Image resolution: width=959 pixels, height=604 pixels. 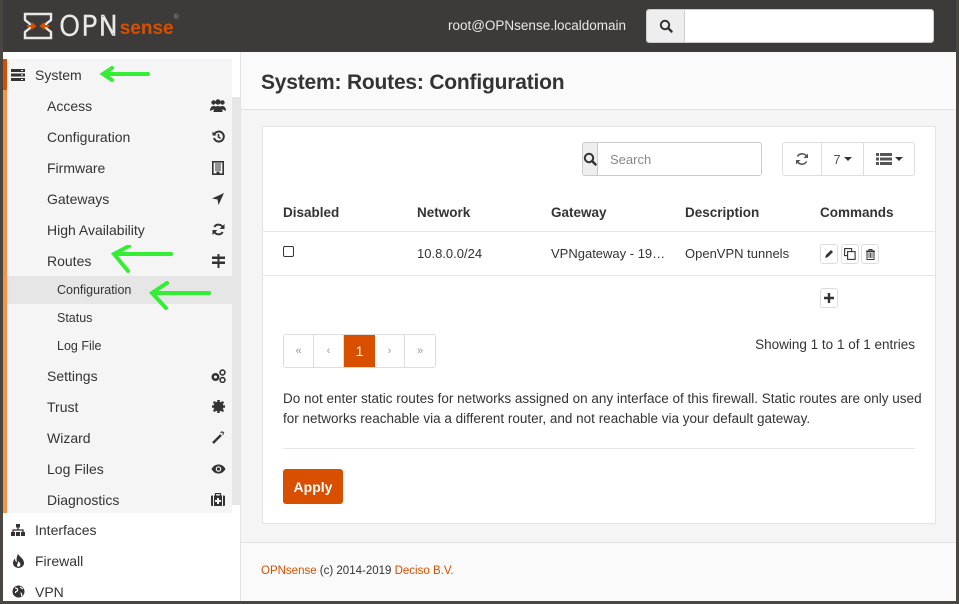 I want to click on sidebar-item-routes: Routes, so click(x=119, y=260).